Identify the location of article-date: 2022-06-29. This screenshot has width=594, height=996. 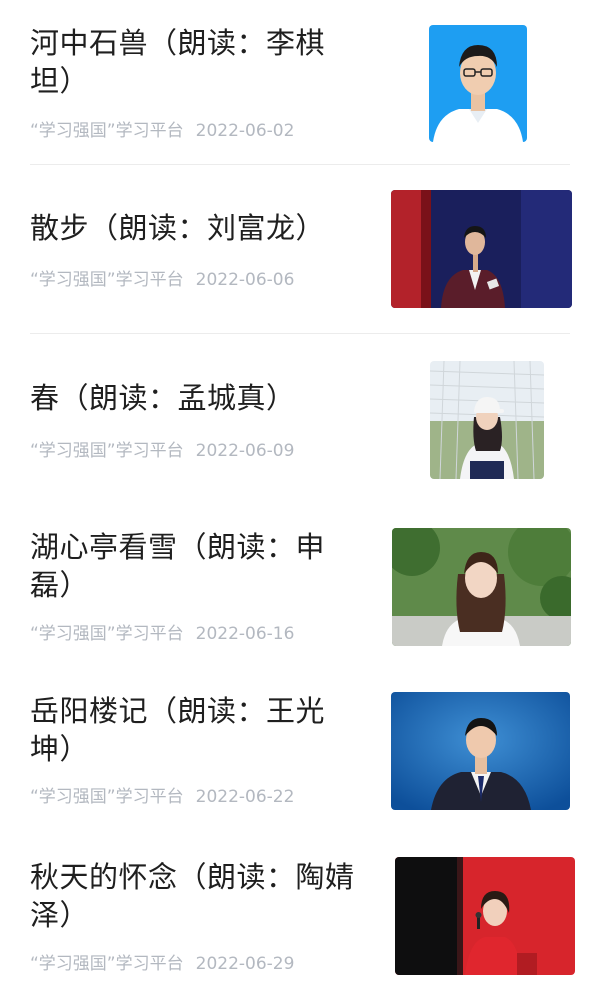
(245, 964).